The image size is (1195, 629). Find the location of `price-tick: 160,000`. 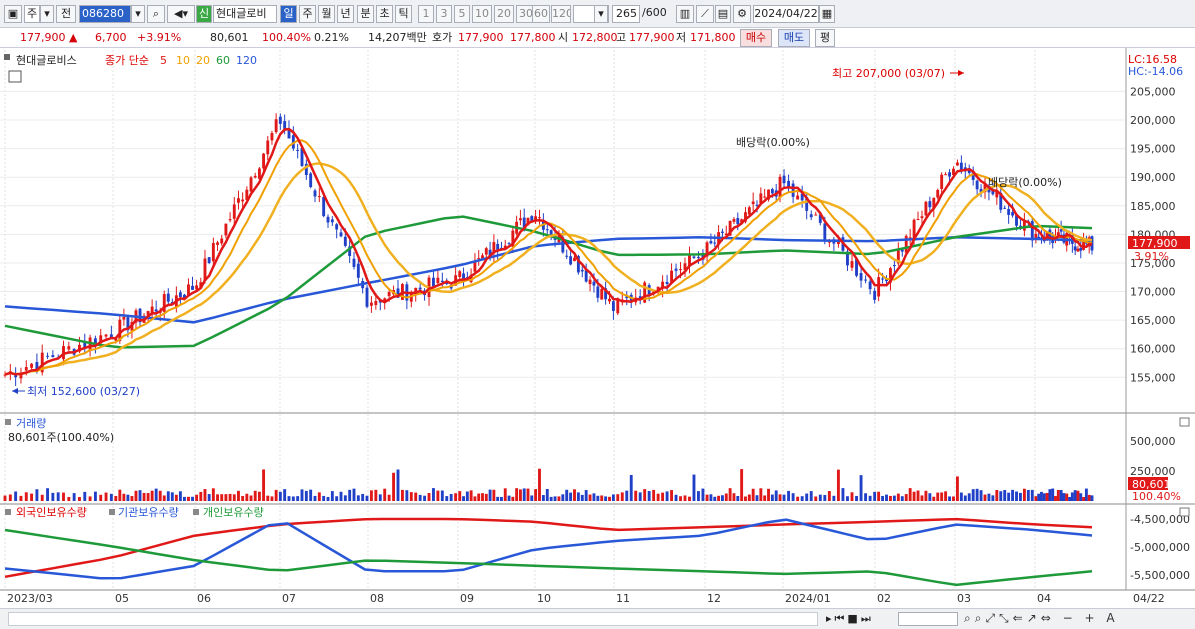

price-tick: 160,000 is located at coordinates (1153, 349).